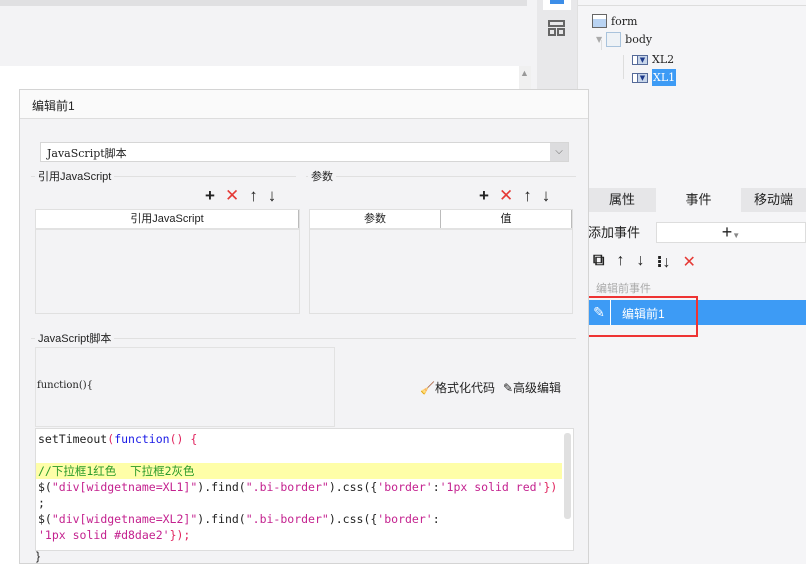 The width and height of the screenshot is (806, 564). I want to click on highlight-box, so click(635, 316).